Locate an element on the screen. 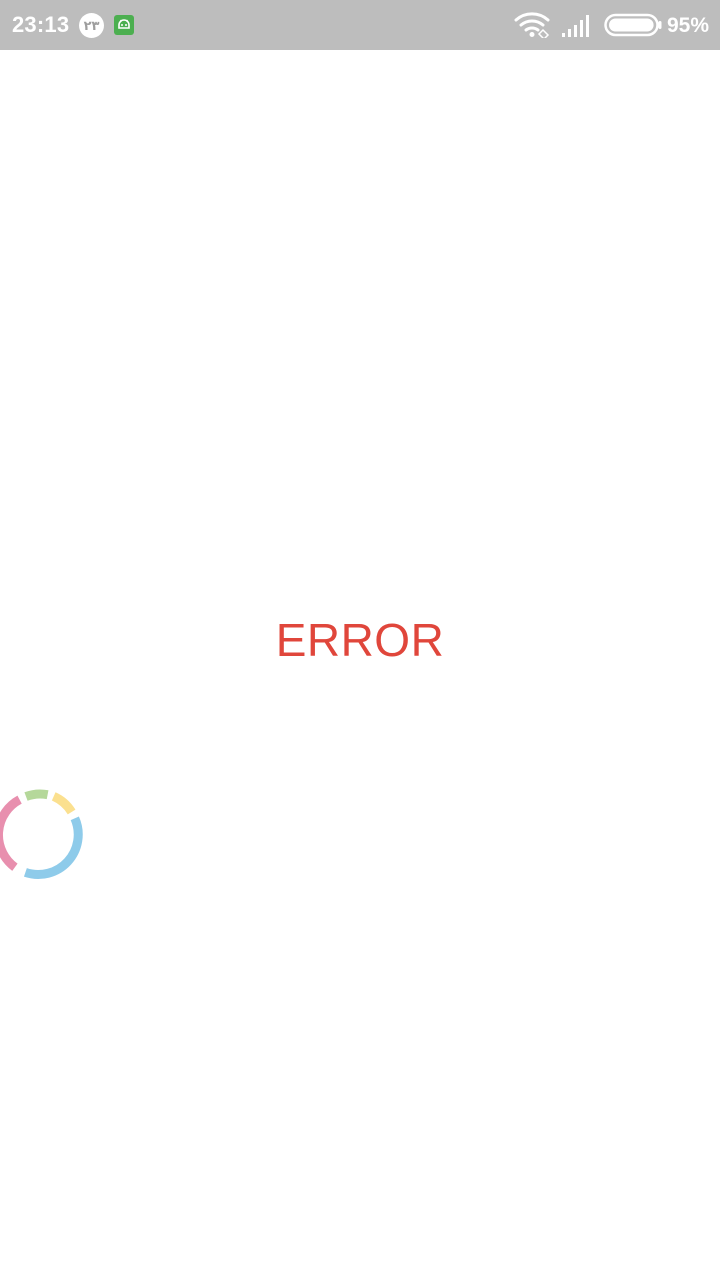  wifi-icon is located at coordinates (532, 25).